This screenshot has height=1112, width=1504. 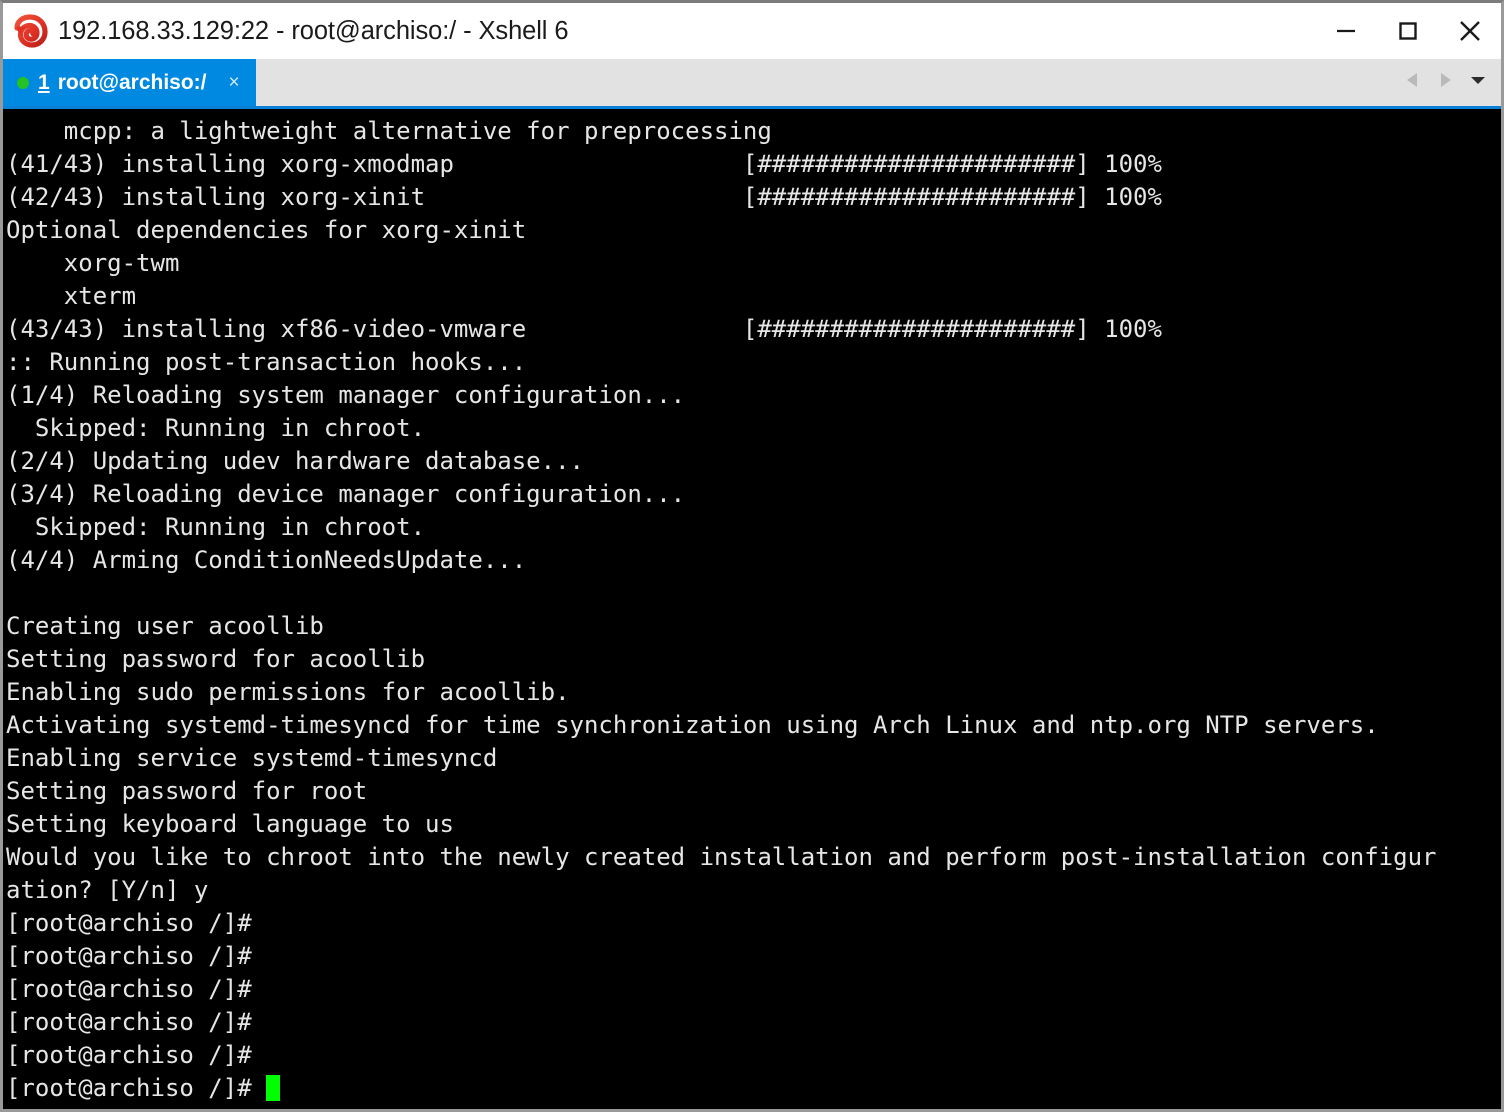 I want to click on terminal-line: Setting password for acoollib, so click(x=216, y=659).